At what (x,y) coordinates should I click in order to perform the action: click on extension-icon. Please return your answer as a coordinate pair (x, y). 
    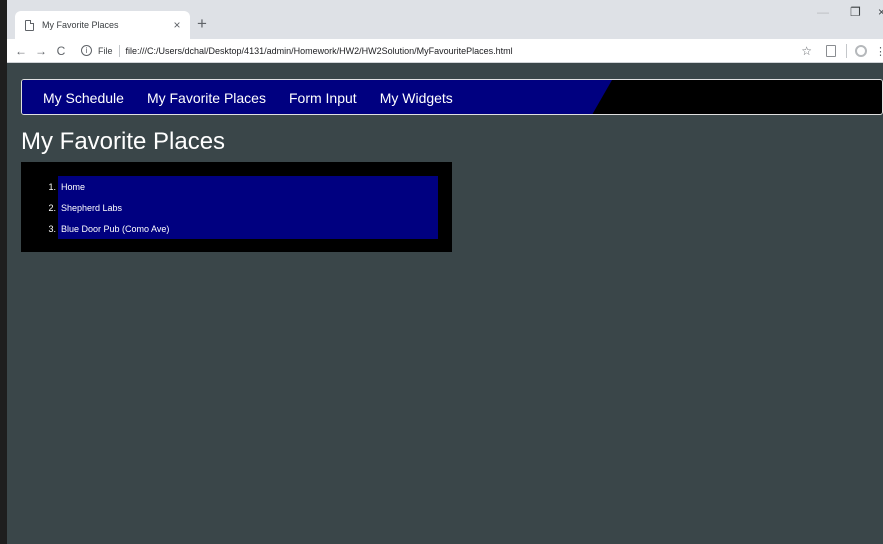
    Looking at the image, I should click on (831, 51).